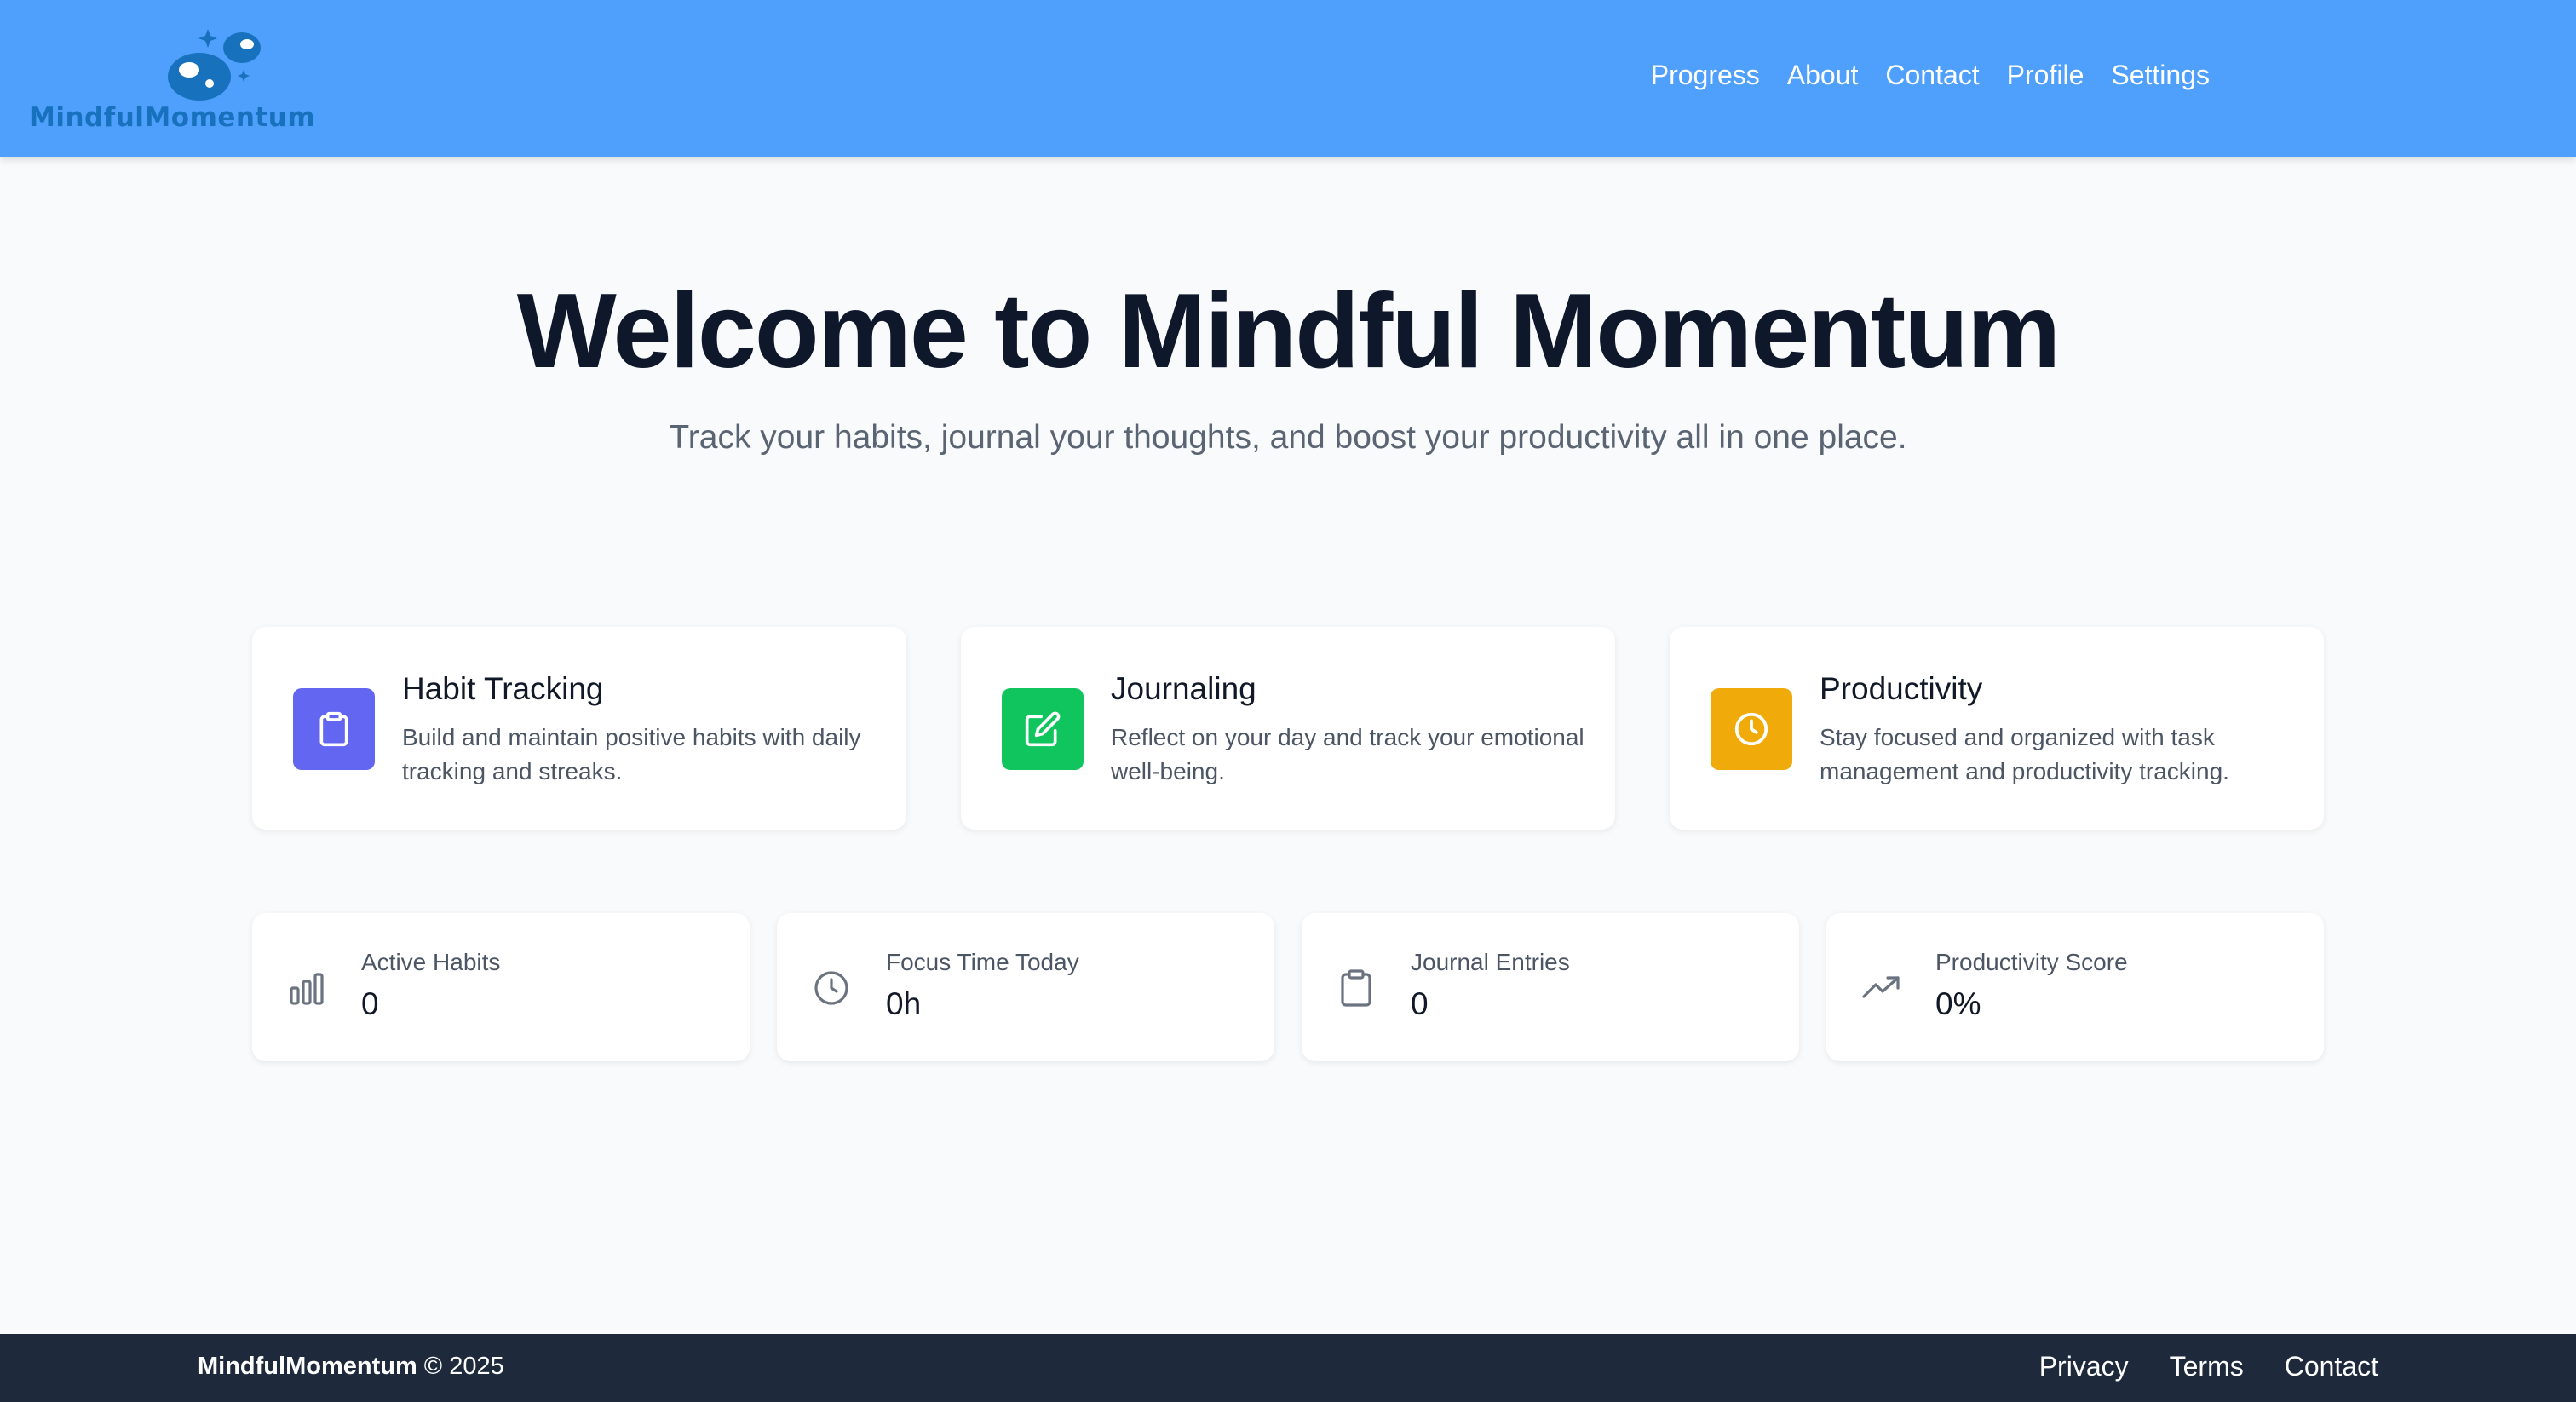 The image size is (2576, 1402). I want to click on footer-link-terms: Terms, so click(2207, 1366).